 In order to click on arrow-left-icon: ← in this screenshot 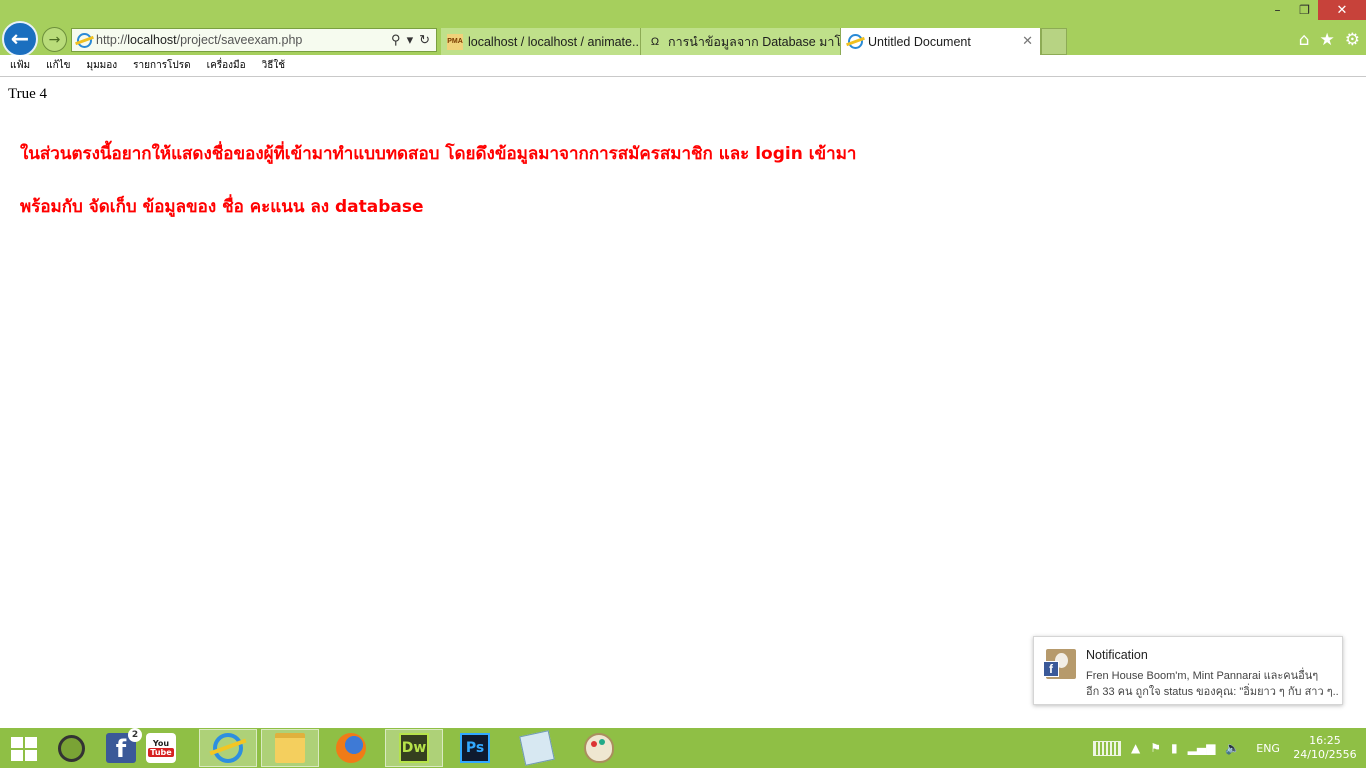, I will do `click(20, 39)`.